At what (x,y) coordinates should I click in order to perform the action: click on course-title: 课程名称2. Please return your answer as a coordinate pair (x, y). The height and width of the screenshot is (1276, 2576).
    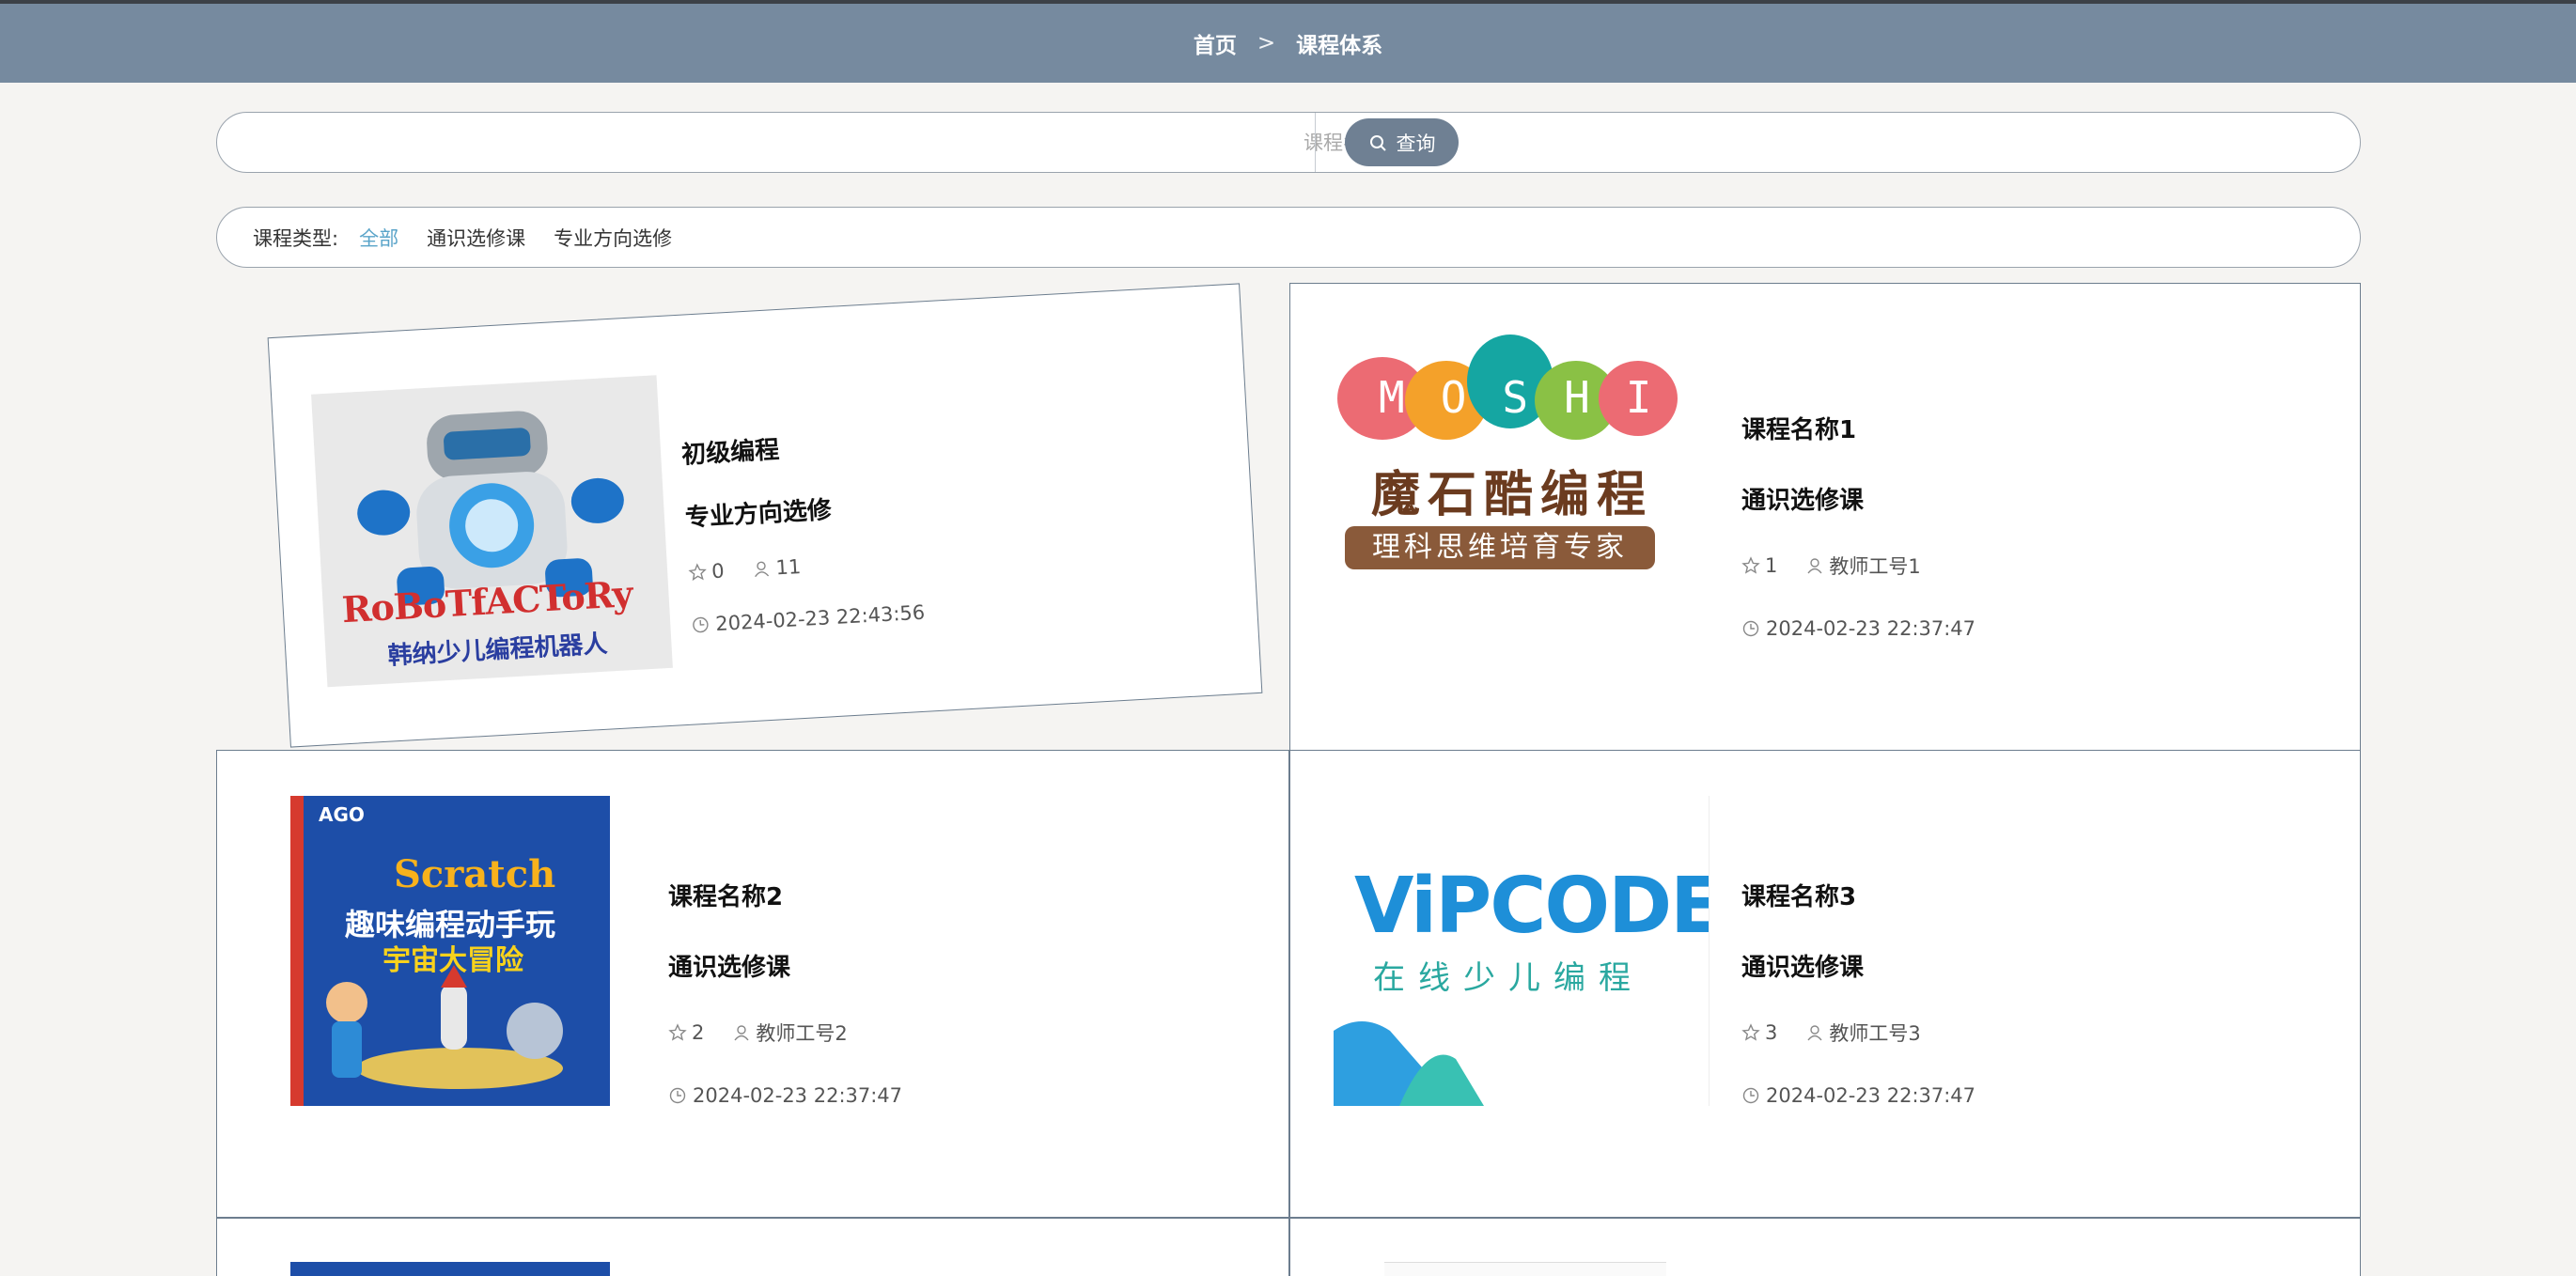
    Looking at the image, I should click on (785, 895).